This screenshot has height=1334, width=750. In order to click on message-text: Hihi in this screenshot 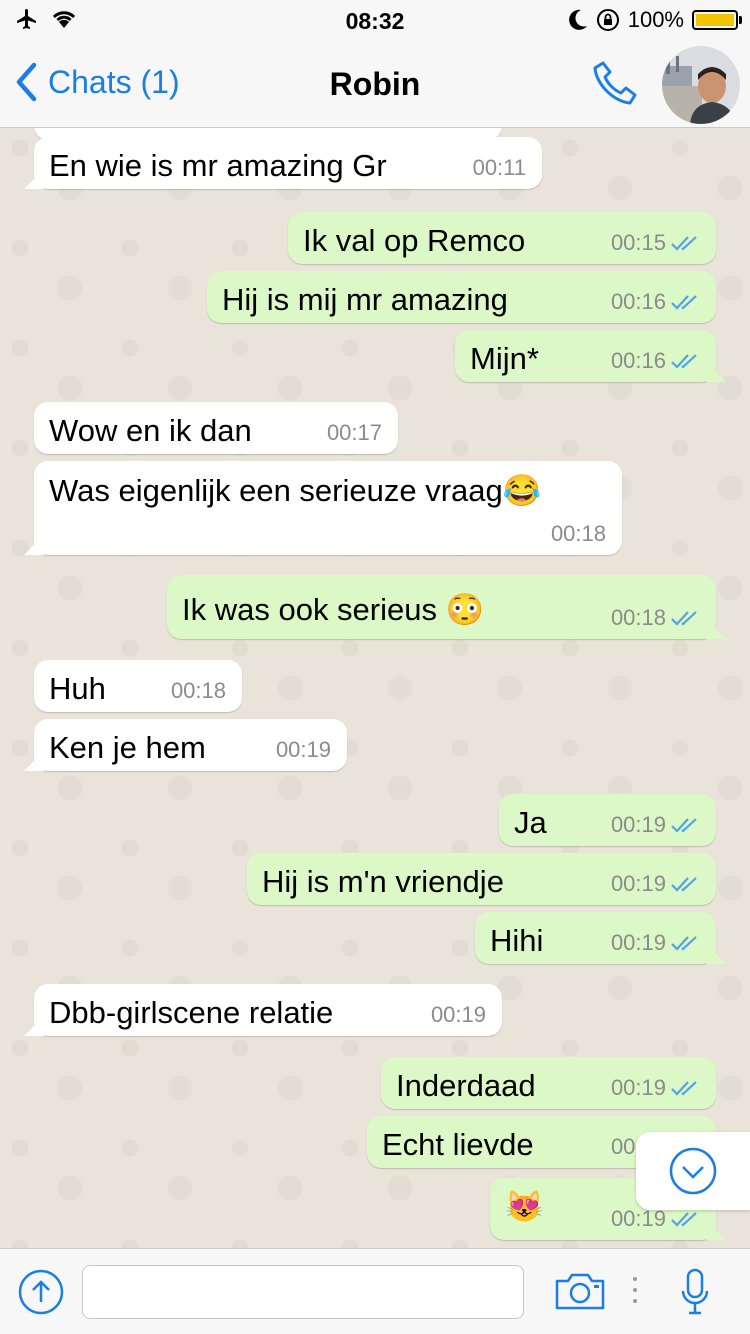, I will do `click(517, 940)`.